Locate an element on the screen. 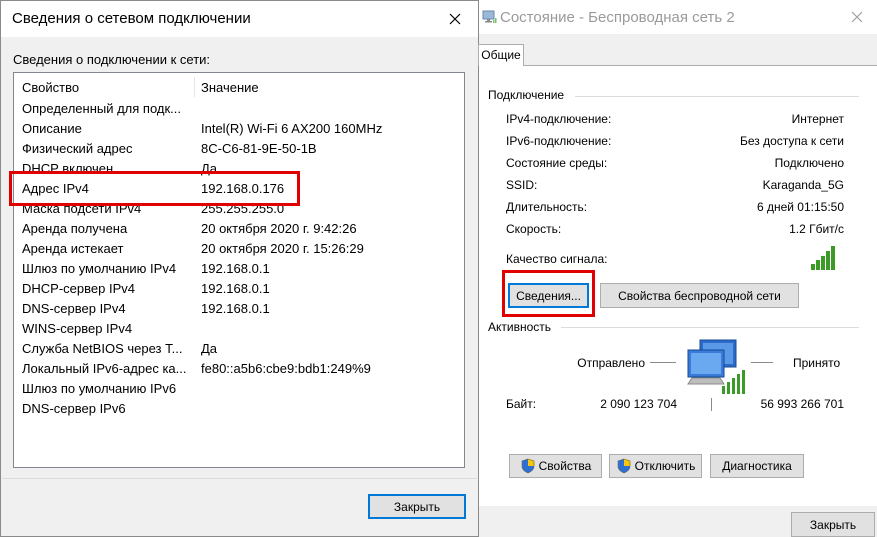 This screenshot has width=877, height=537. row-value: 255.255.255.0 is located at coordinates (243, 208).